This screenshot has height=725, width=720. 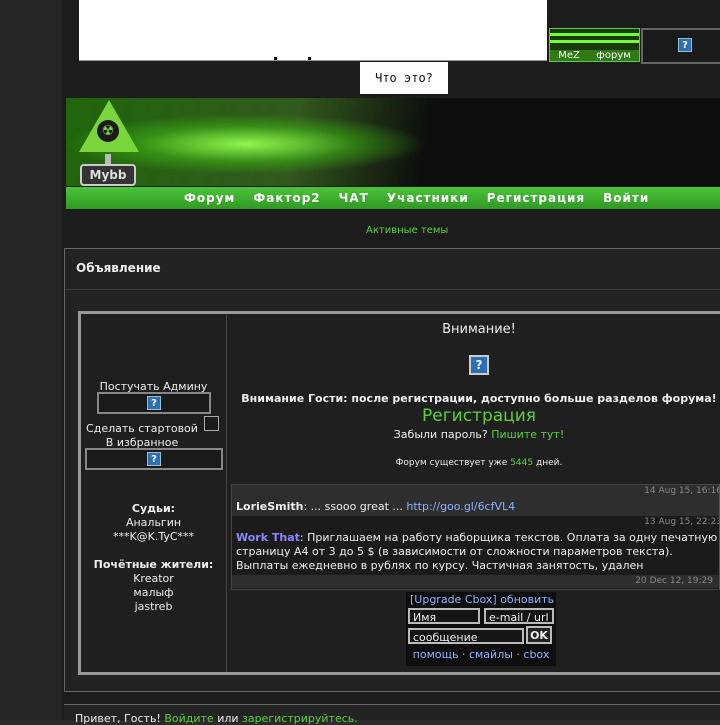 I want to click on cbox-ok-button: OK, so click(x=539, y=635).